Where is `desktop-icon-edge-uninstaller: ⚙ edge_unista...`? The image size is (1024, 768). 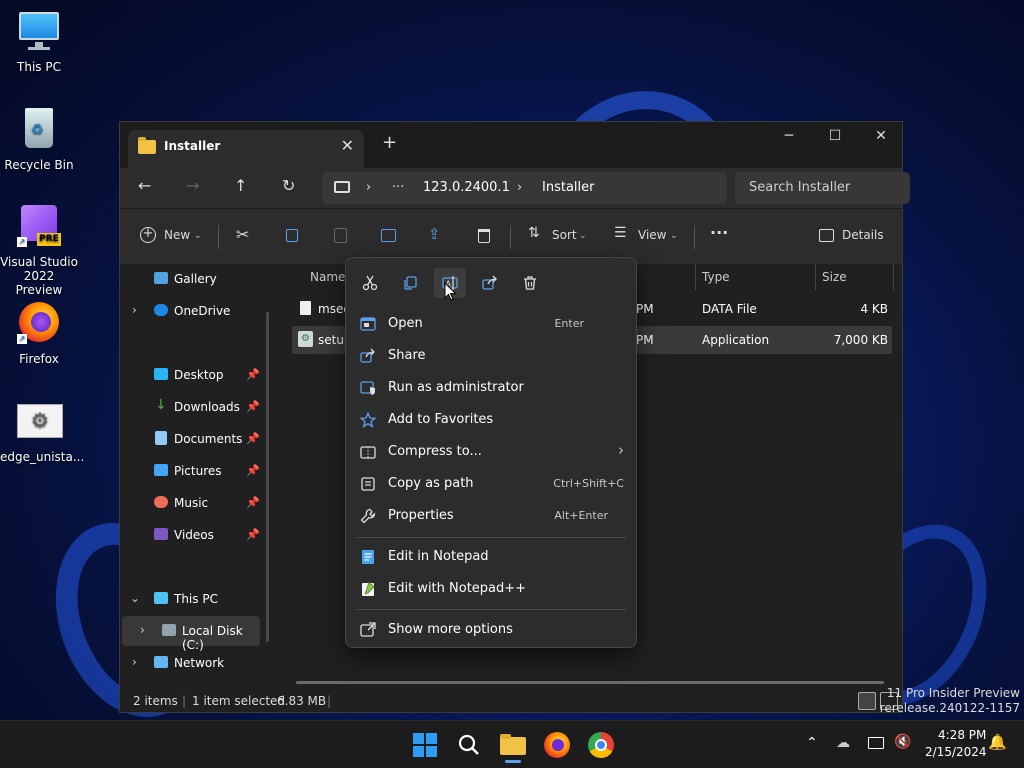
desktop-icon-edge-uninstaller: ⚙ edge_unista... is located at coordinates (42, 432).